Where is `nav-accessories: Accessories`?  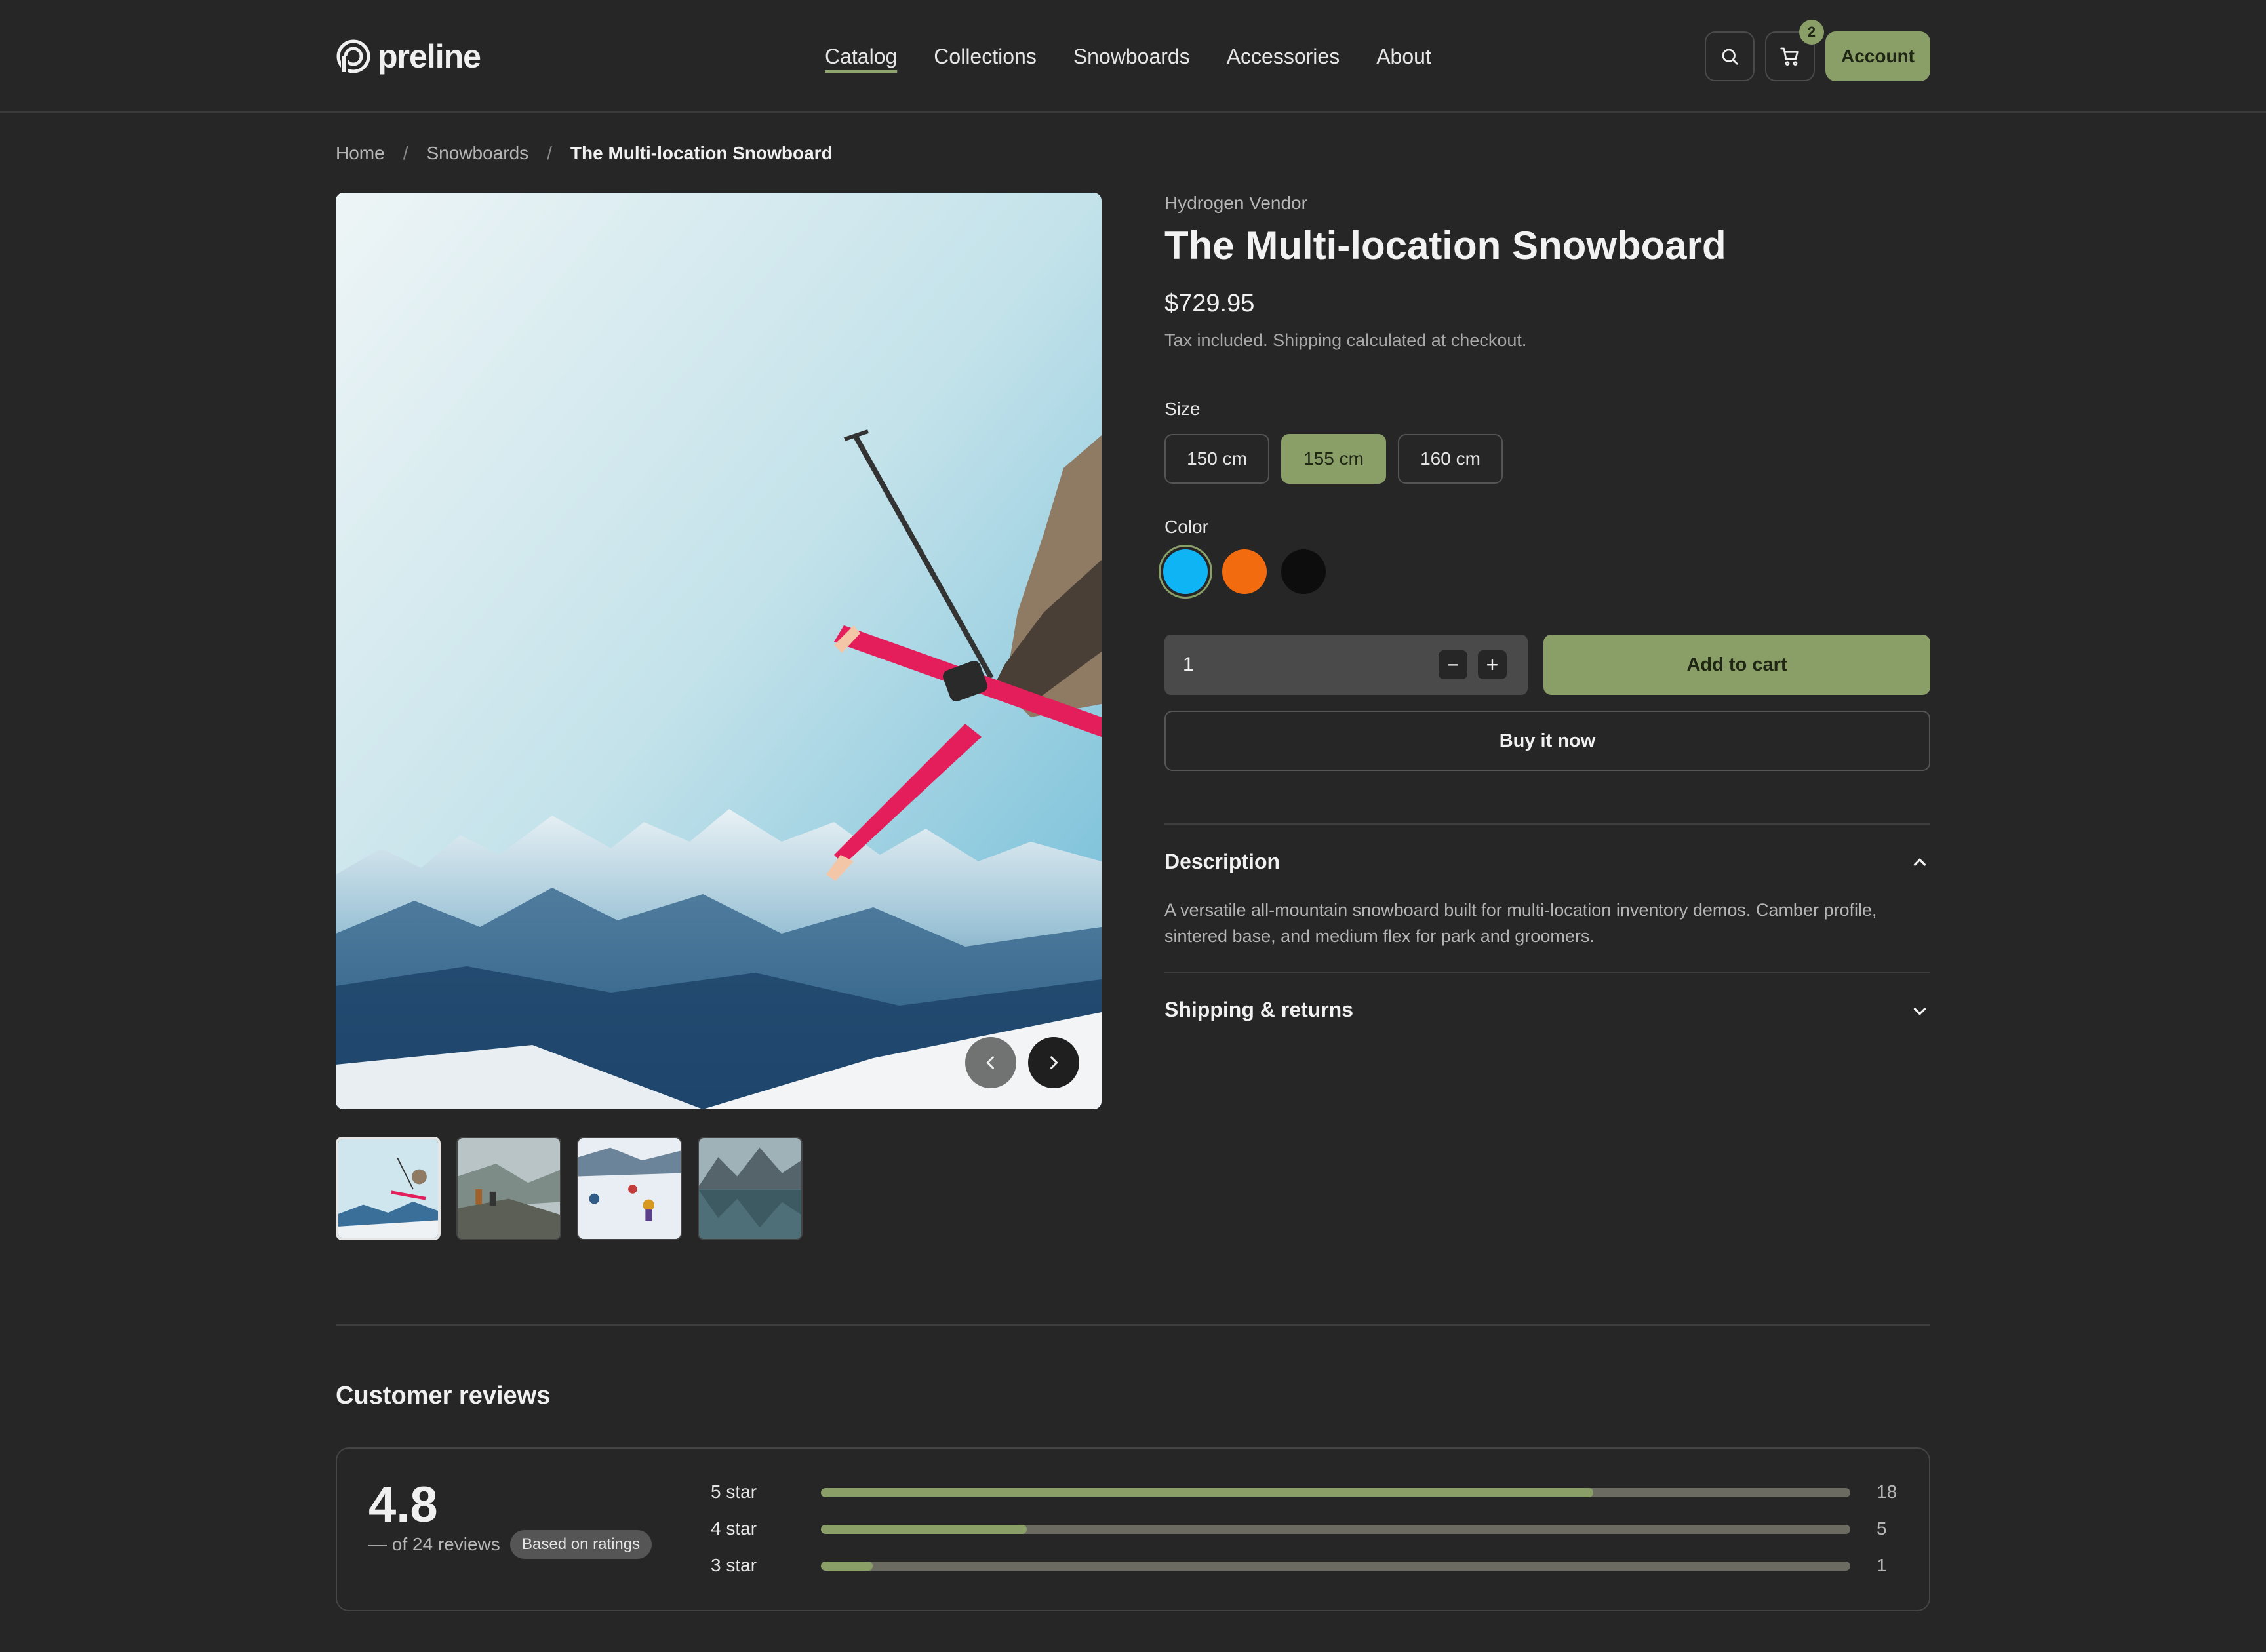
nav-accessories: Accessories is located at coordinates (1283, 56).